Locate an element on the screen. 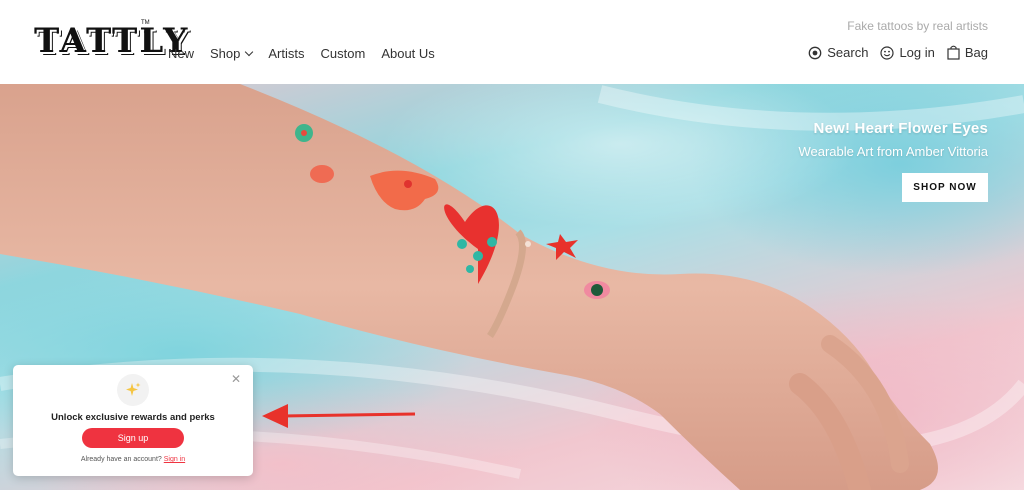 This screenshot has width=1024, height=490. chevron-down-icon is located at coordinates (249, 52).